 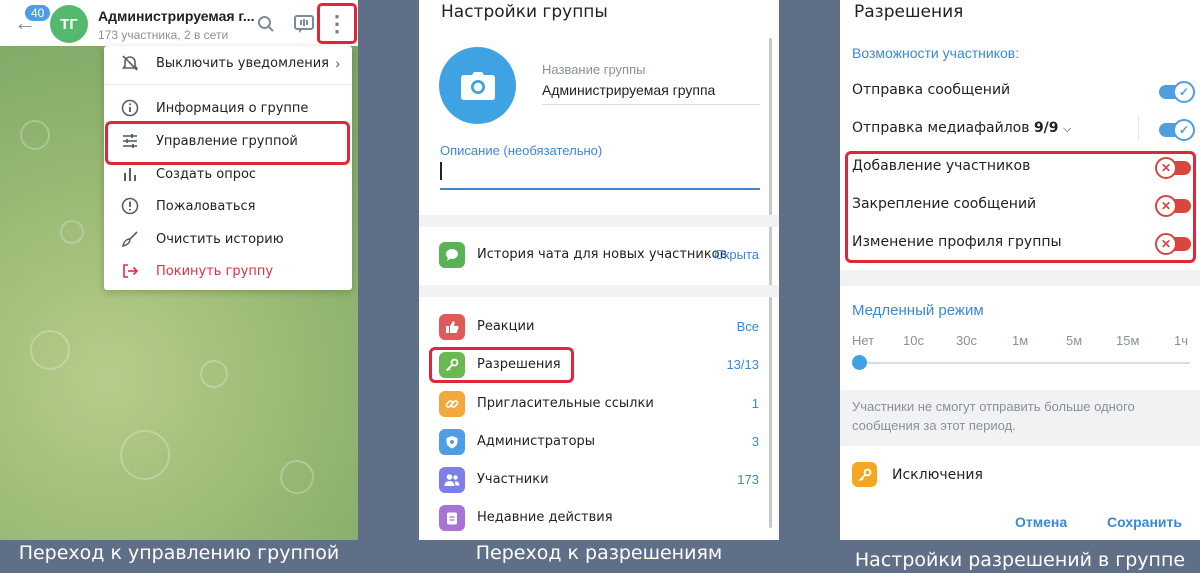 I want to click on broom-icon, so click(x=130, y=239).